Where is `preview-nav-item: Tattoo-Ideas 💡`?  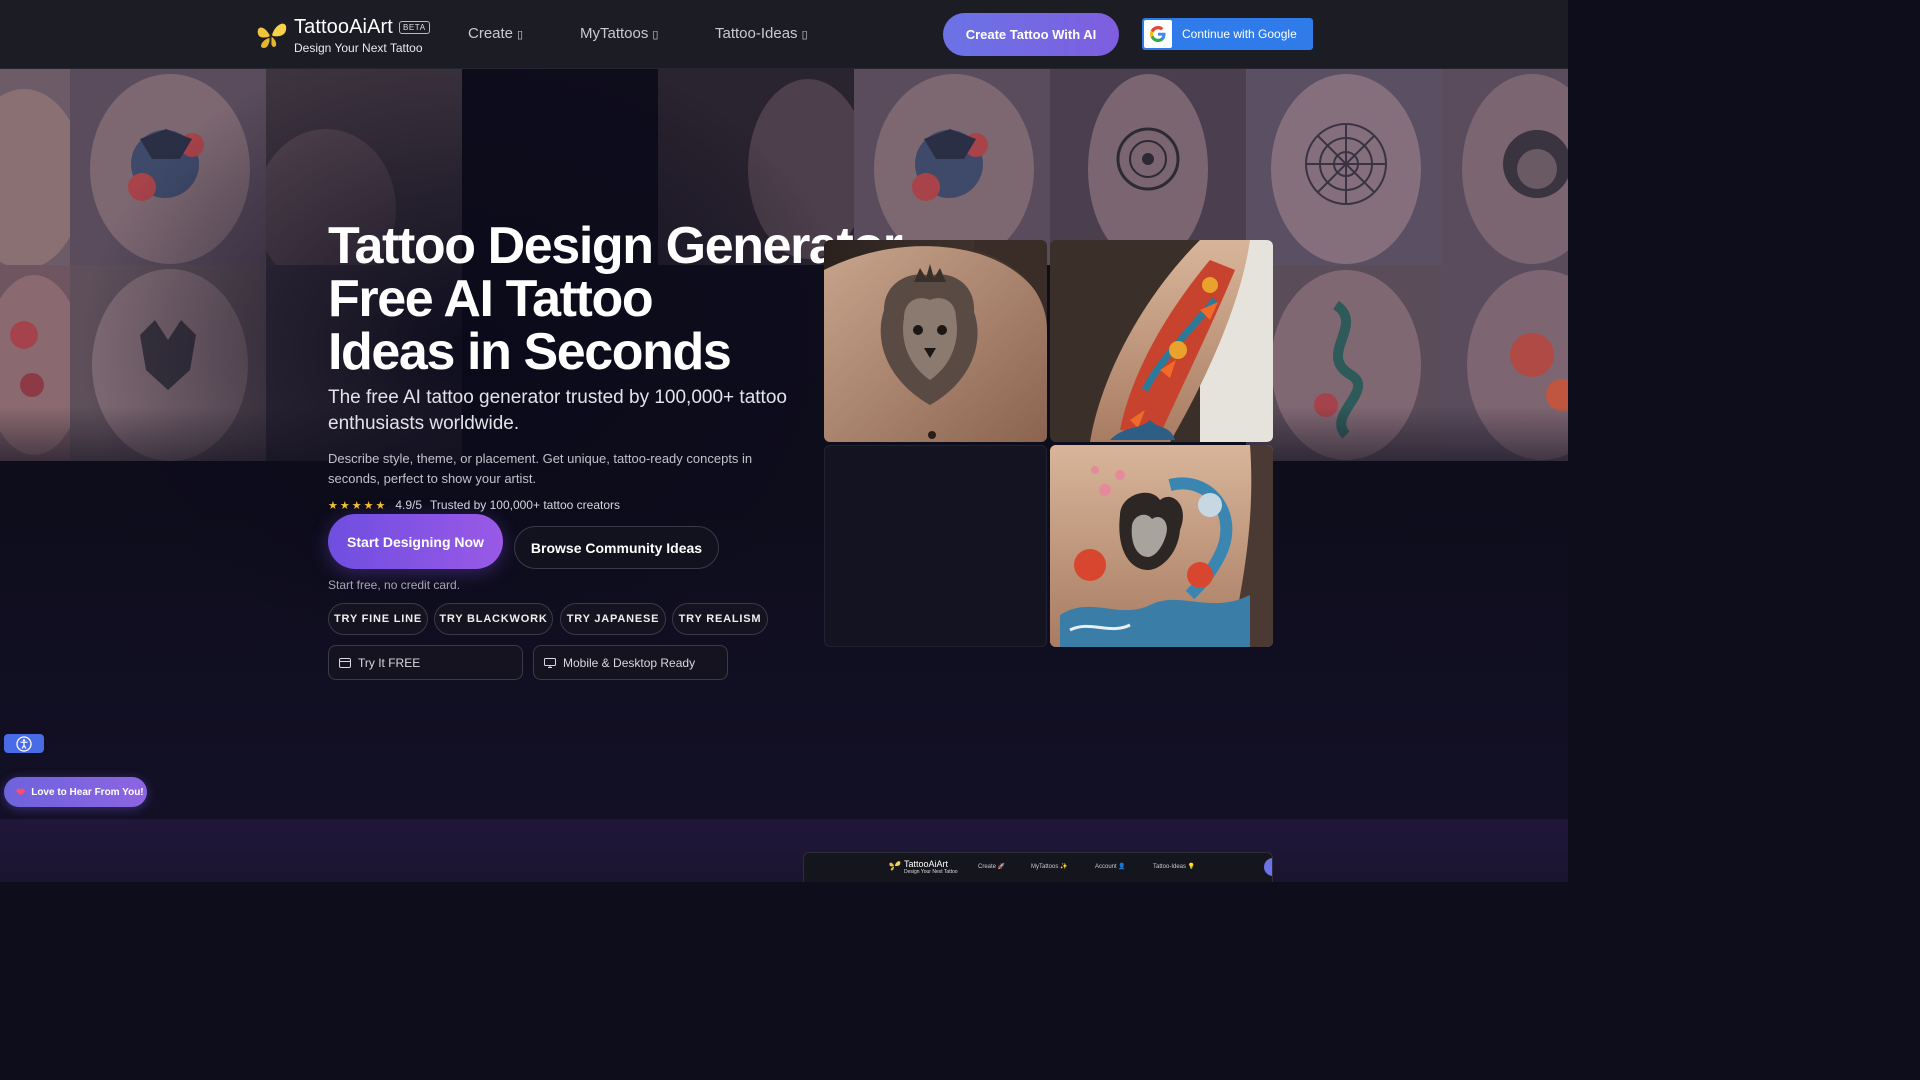 preview-nav-item: Tattoo-Ideas 💡 is located at coordinates (1174, 867).